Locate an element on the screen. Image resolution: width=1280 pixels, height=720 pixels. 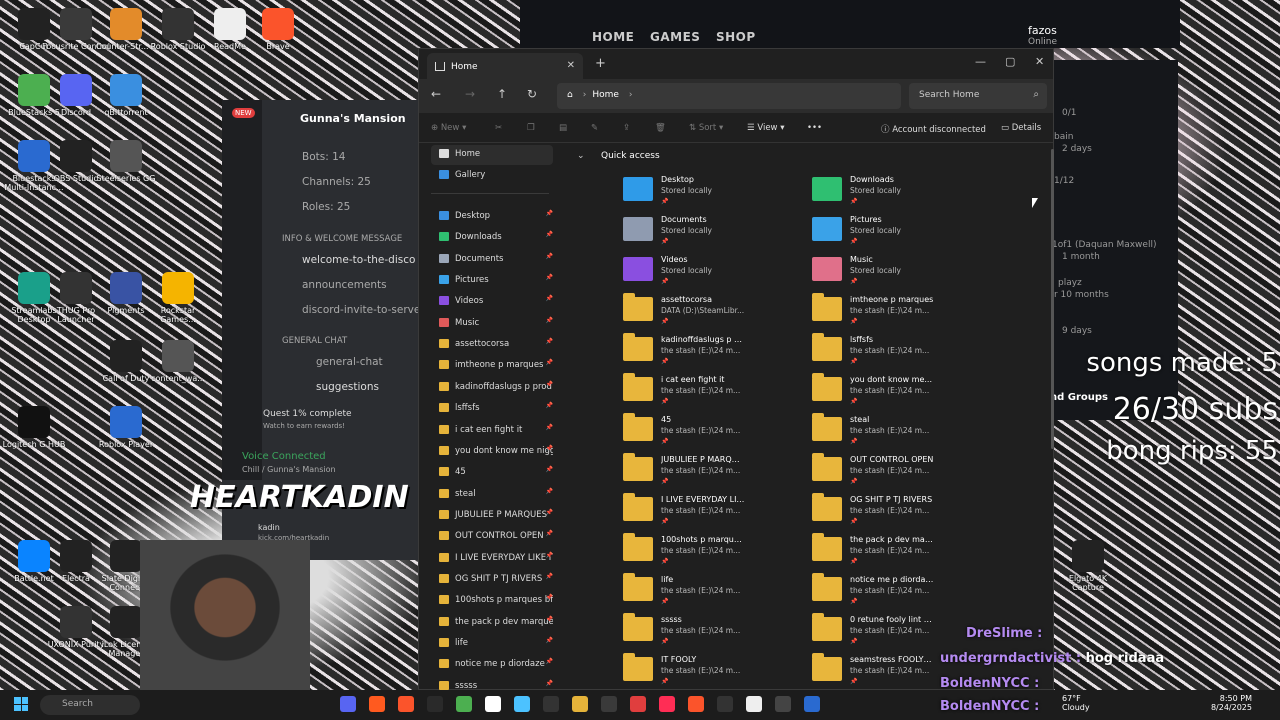
channel-suggestions: suggestions is located at coordinates (347, 387).